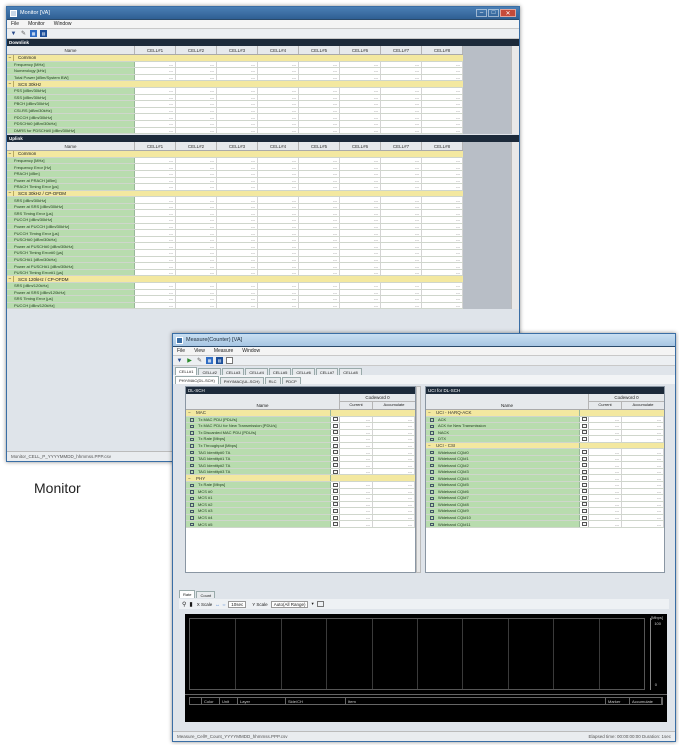  I want to click on cell-column-header: CELL#6, so click(360, 50).